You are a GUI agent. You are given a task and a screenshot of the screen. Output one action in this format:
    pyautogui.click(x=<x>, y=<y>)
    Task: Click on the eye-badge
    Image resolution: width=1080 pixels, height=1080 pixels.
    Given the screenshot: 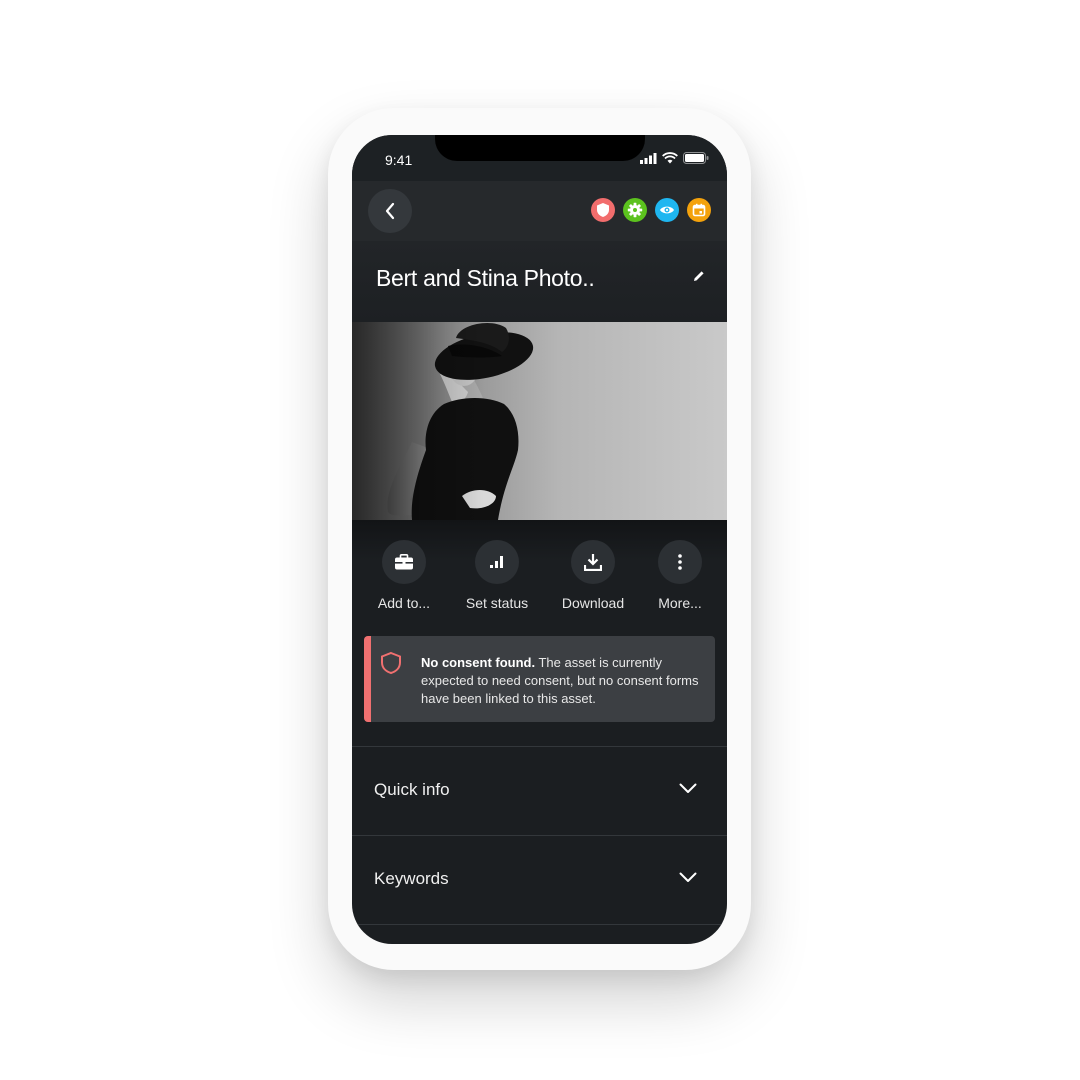 What is the action you would take?
    pyautogui.click(x=667, y=210)
    